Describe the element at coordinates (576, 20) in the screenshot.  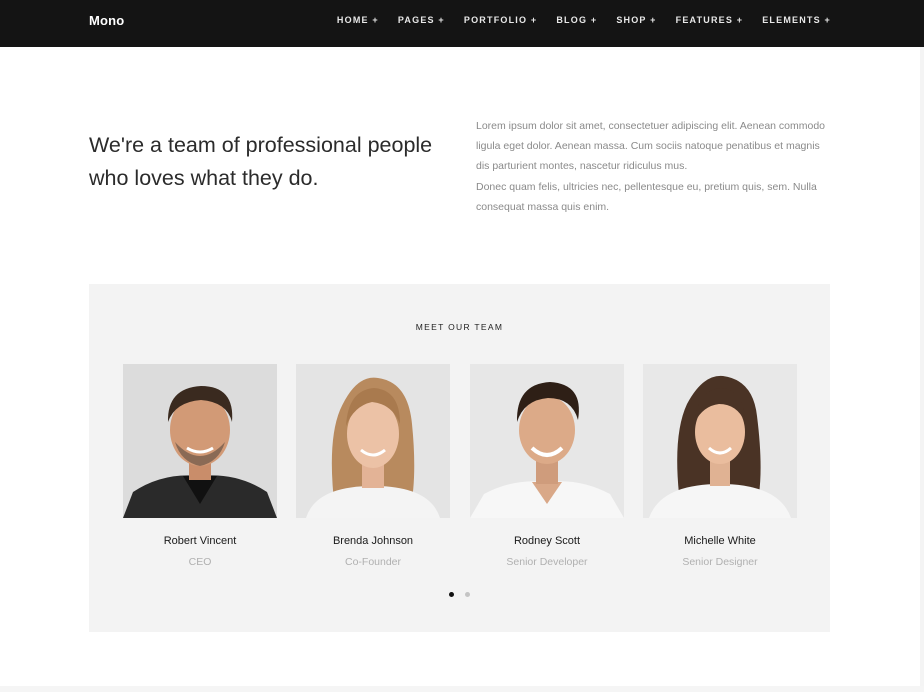
I see `nav-item-blog: BLOG +` at that location.